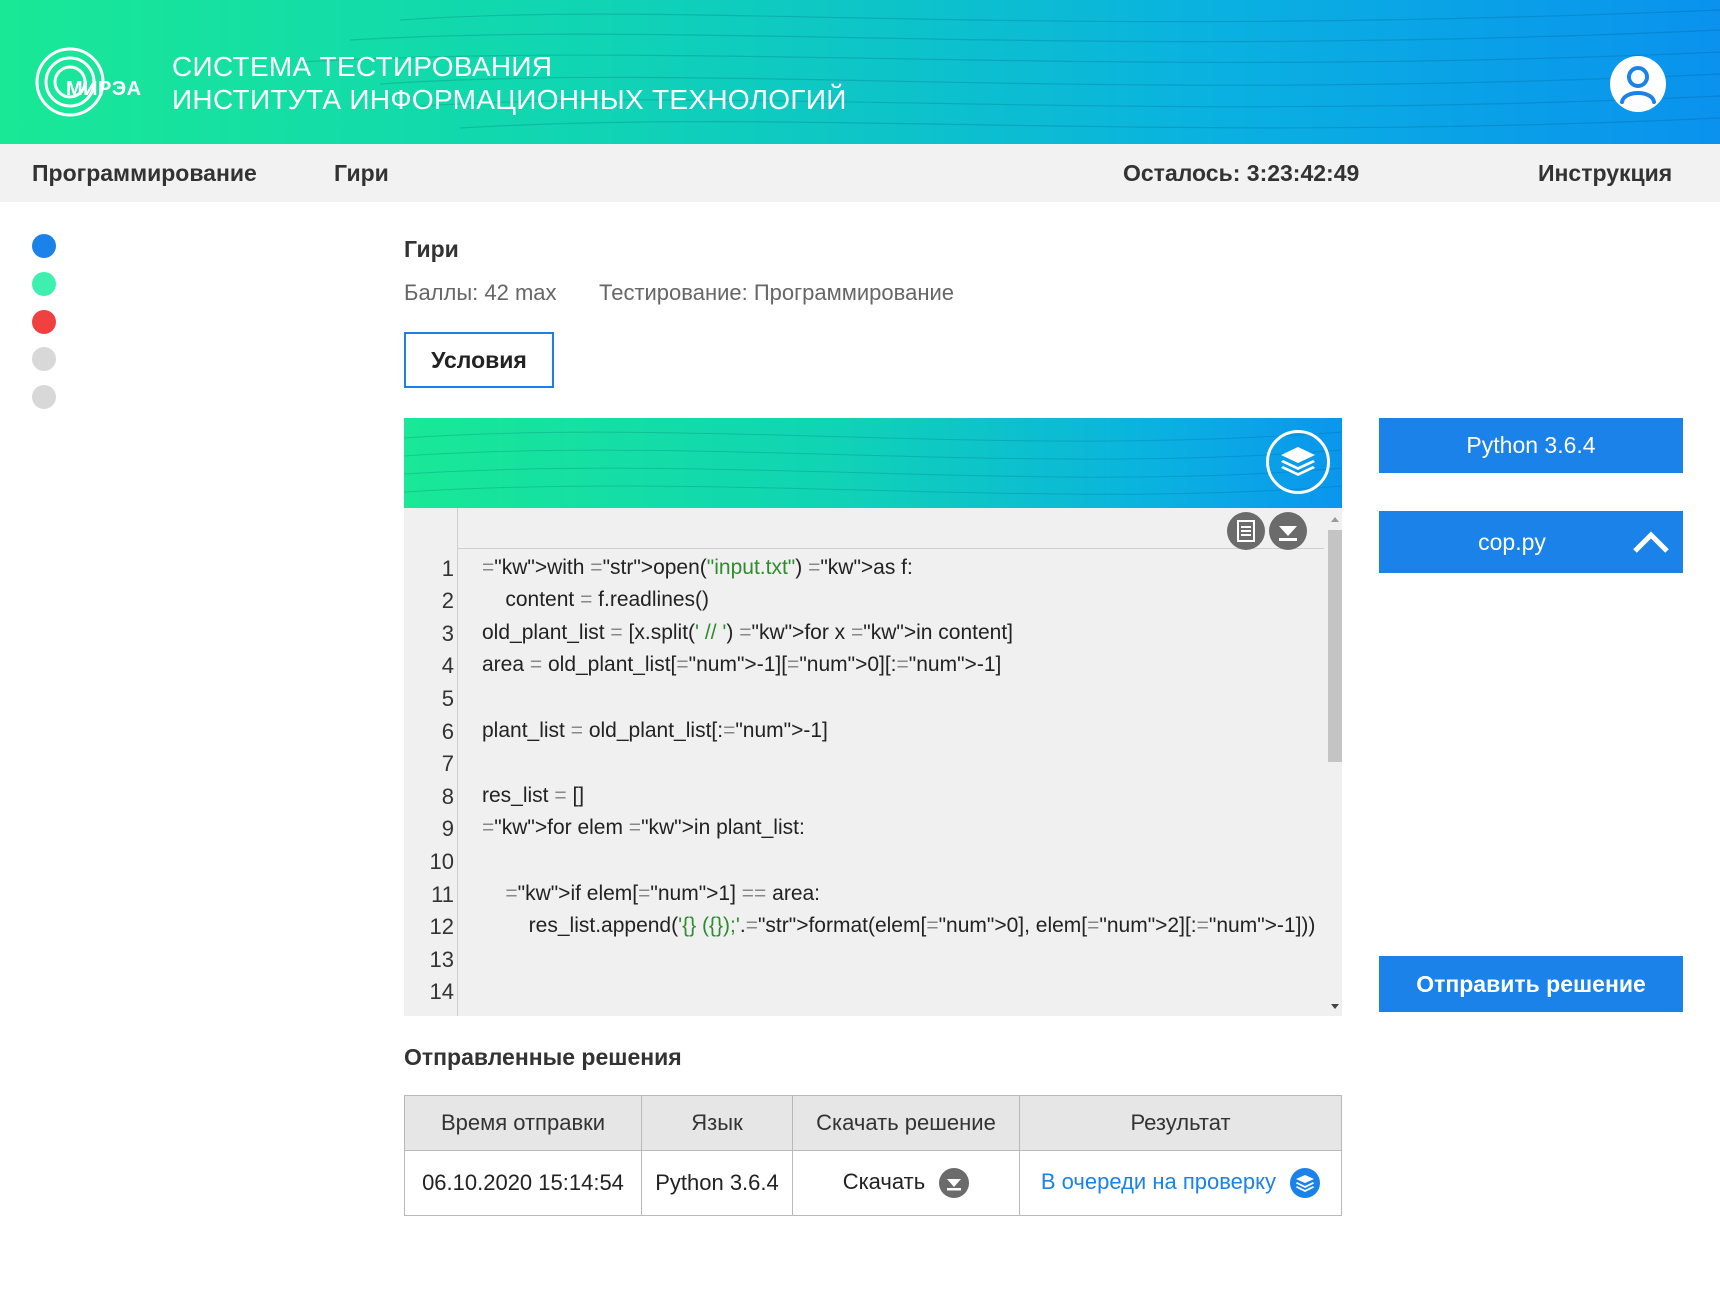 The image size is (1720, 1307). Describe the element at coordinates (543, 1057) in the screenshot. I see `submissions-title: Отправленные решения` at that location.